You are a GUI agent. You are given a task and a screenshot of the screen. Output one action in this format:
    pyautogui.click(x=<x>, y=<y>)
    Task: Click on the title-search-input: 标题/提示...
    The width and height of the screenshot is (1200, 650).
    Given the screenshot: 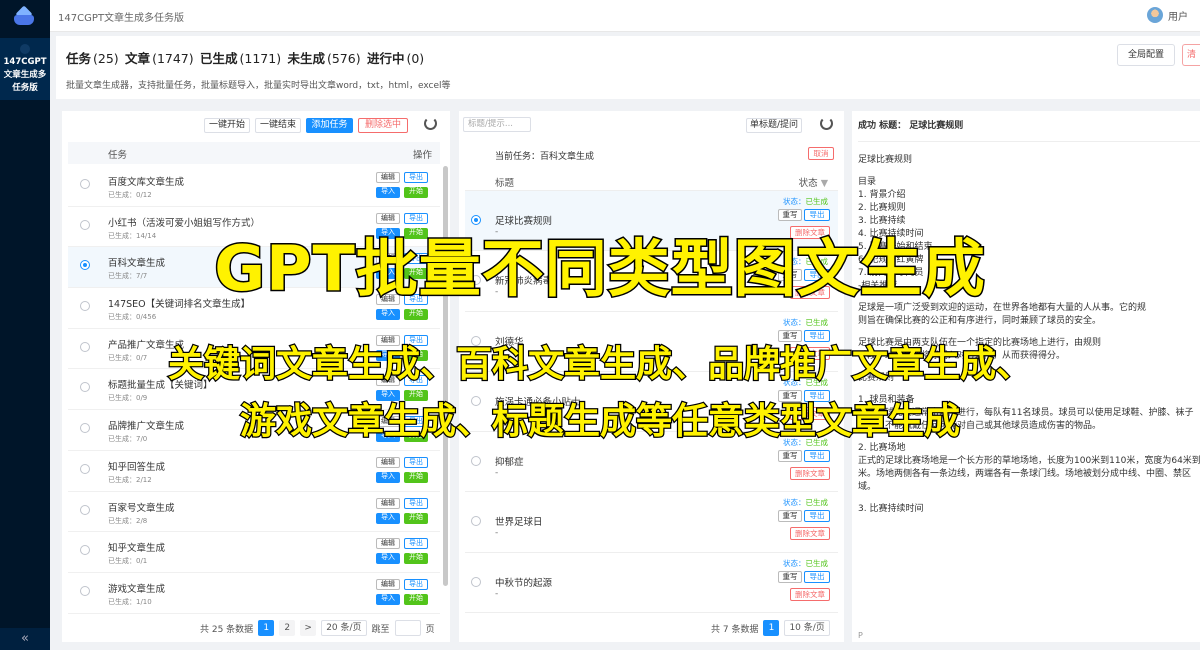 What is the action you would take?
    pyautogui.click(x=497, y=124)
    